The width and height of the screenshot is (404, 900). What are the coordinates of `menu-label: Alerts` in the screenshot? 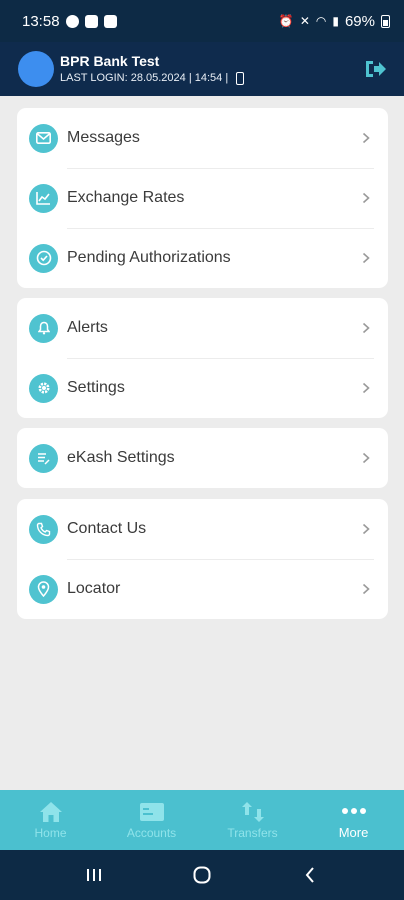 It's located at (87, 327).